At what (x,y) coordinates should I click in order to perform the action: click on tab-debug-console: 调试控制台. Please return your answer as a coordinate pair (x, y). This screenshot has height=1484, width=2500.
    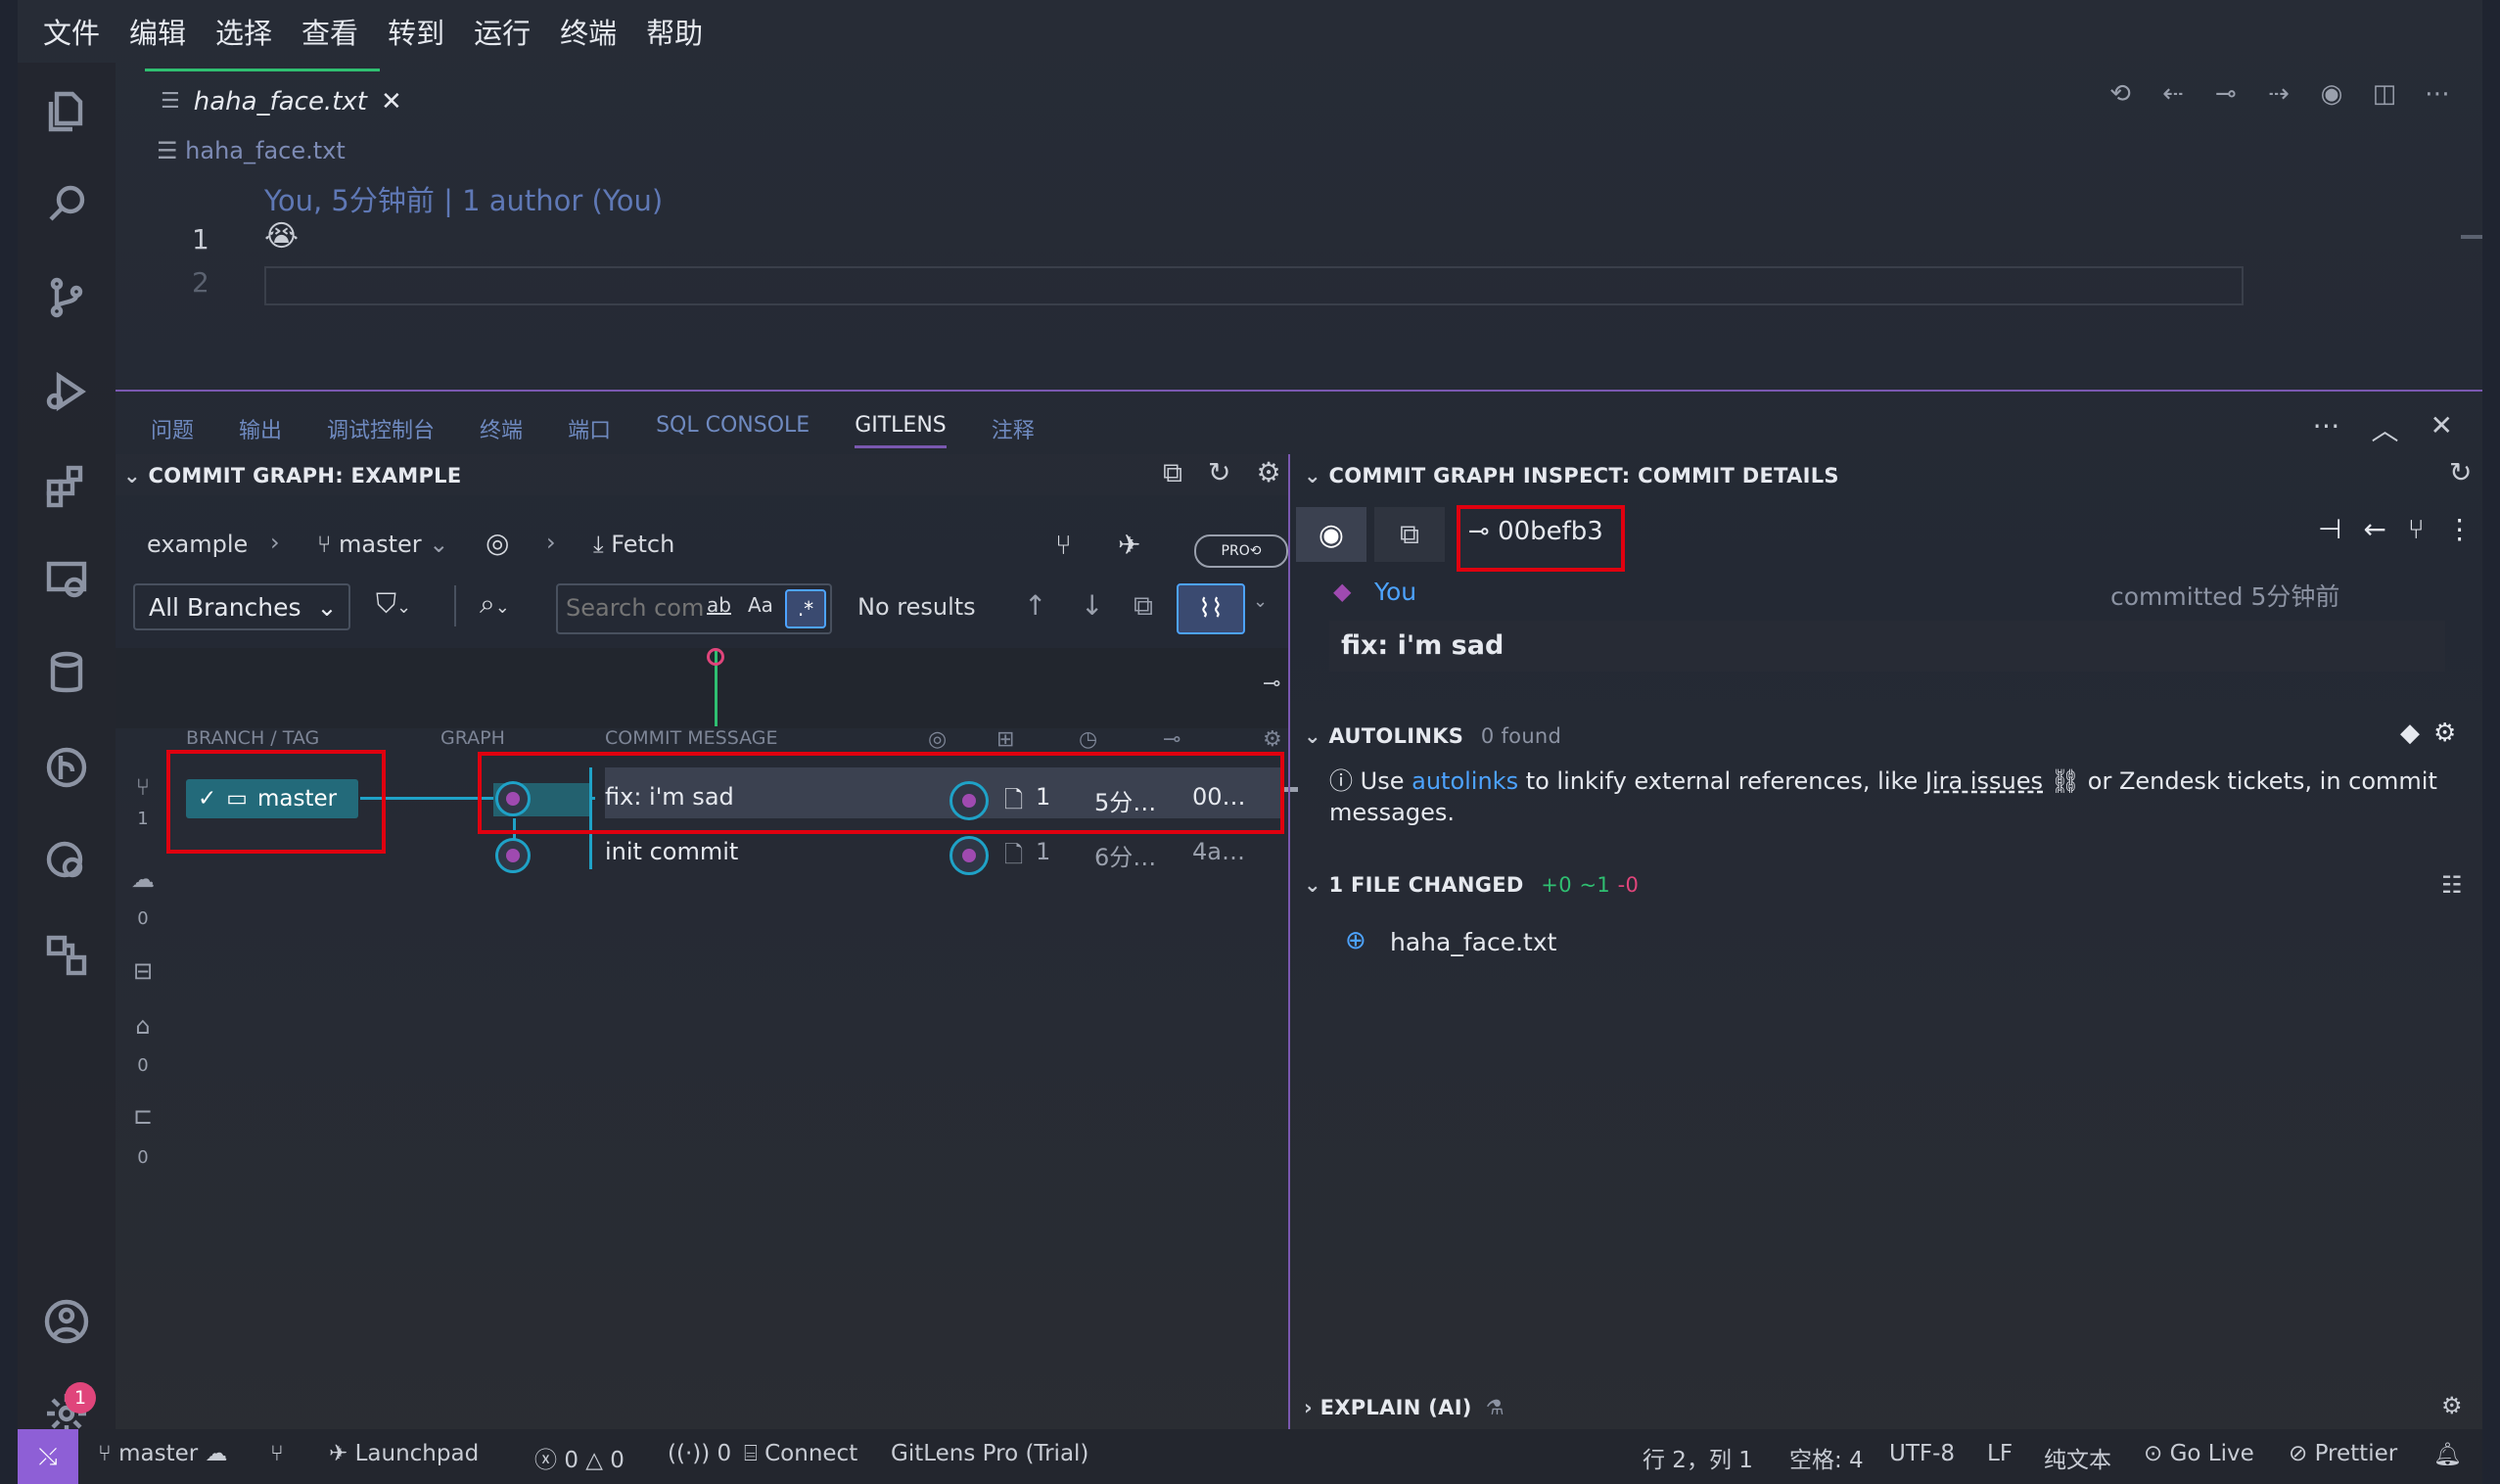
    Looking at the image, I should click on (381, 430).